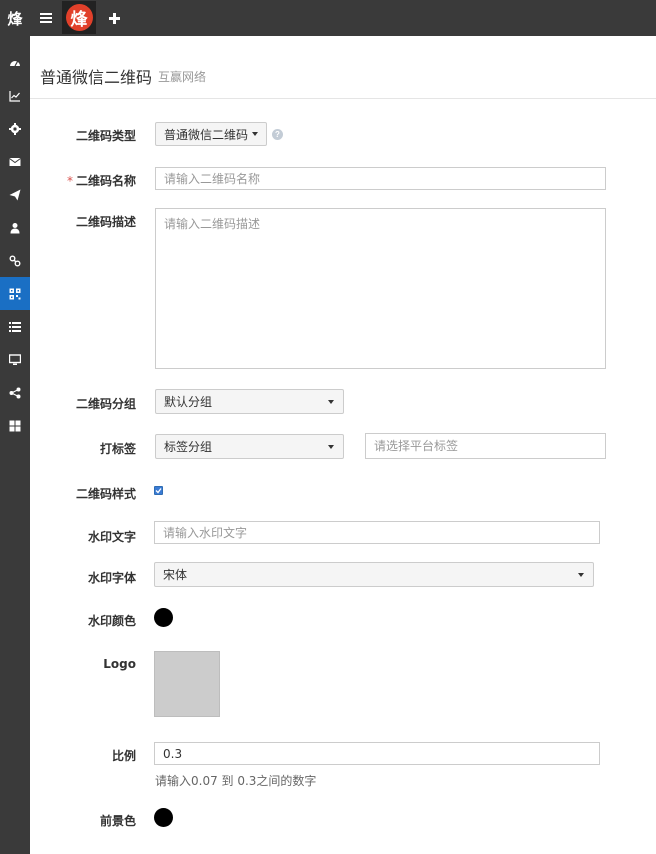  Describe the element at coordinates (380, 178) in the screenshot. I see `name-input` at that location.